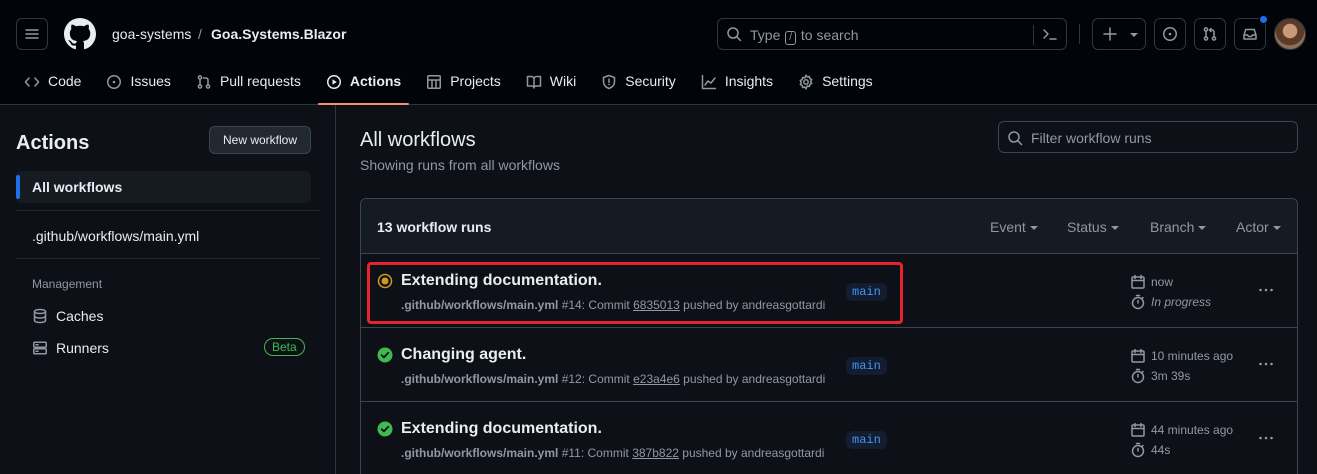 The height and width of the screenshot is (474, 1317). Describe the element at coordinates (1150, 450) in the screenshot. I see `run-duration: 44s` at that location.